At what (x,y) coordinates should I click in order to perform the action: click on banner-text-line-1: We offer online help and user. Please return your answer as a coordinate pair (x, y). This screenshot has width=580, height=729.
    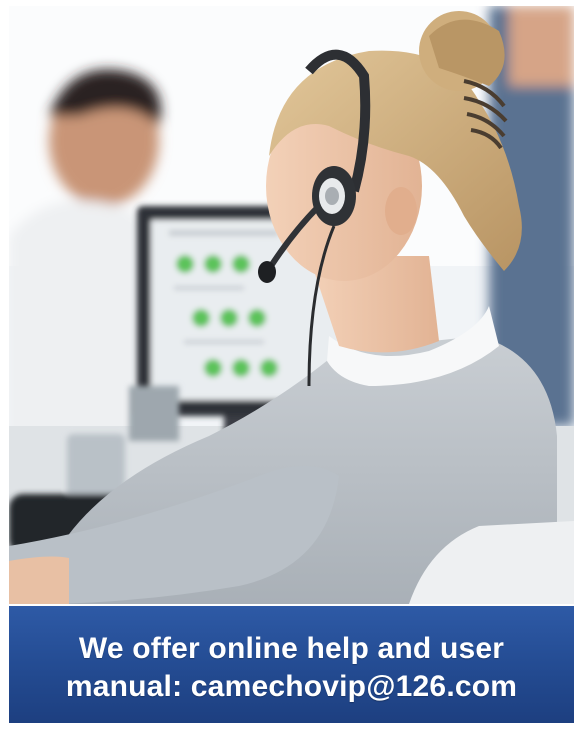
    Looking at the image, I should click on (291, 648).